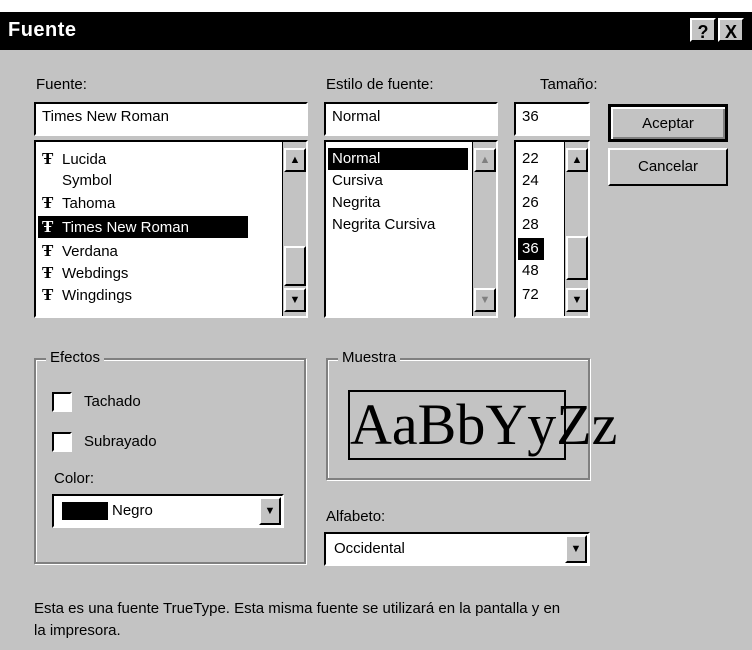 The image size is (752, 650). I want to click on list-item-selected: Ŧ Times New Roman, so click(143, 227).